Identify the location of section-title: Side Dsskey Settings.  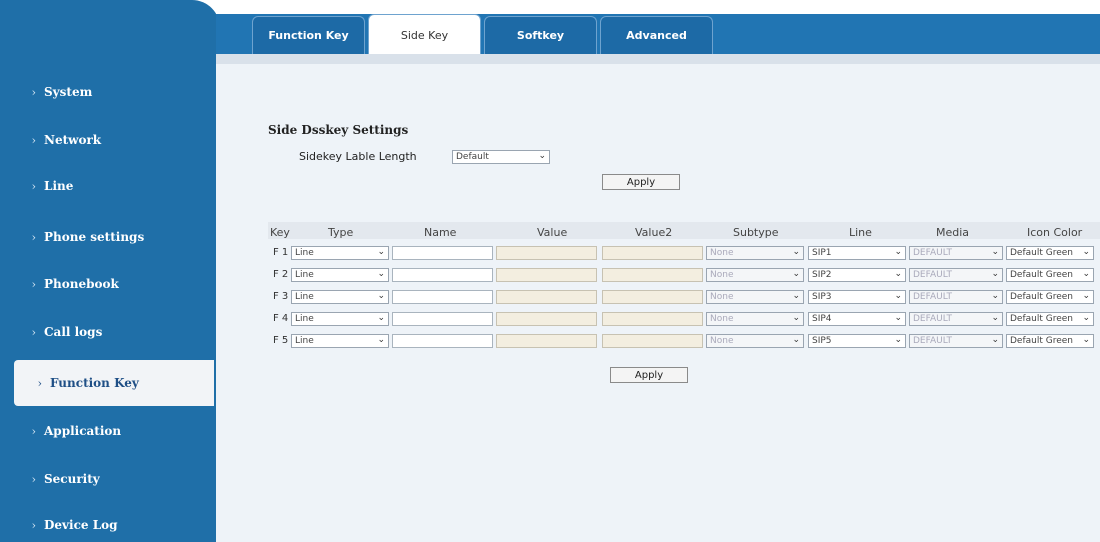
(338, 130).